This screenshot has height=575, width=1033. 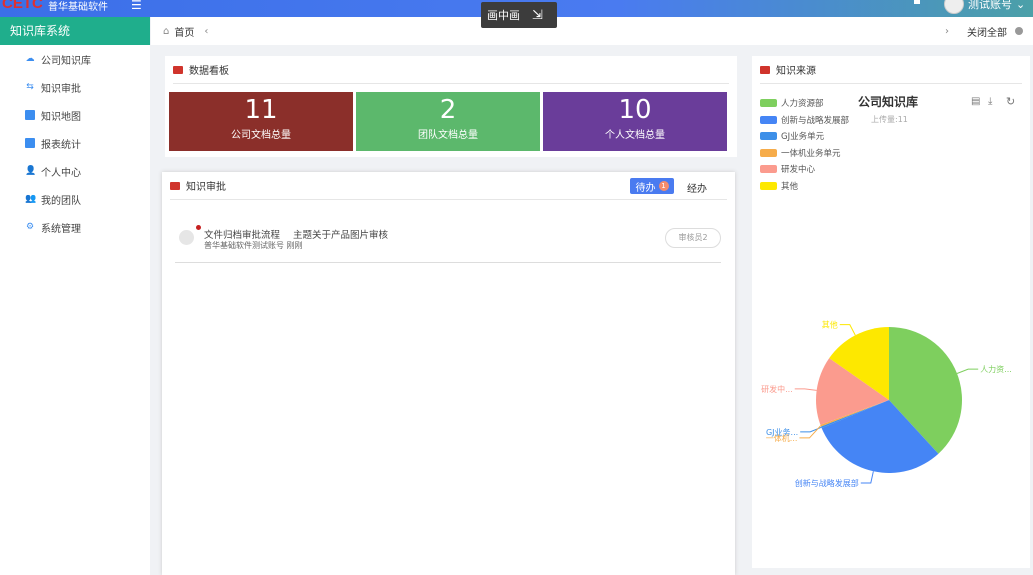 What do you see at coordinates (888, 102) in the screenshot?
I see `chart-title: 公司知识库` at bounding box center [888, 102].